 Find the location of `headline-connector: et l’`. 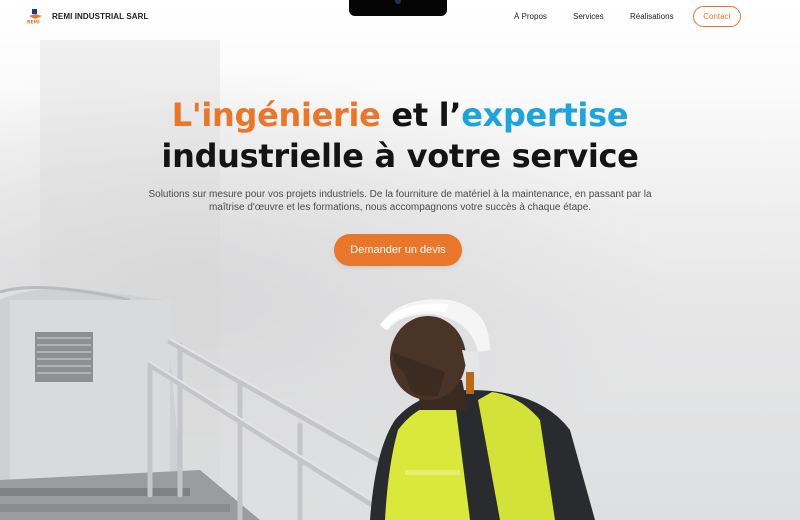

headline-connector: et l’ is located at coordinates (421, 115).